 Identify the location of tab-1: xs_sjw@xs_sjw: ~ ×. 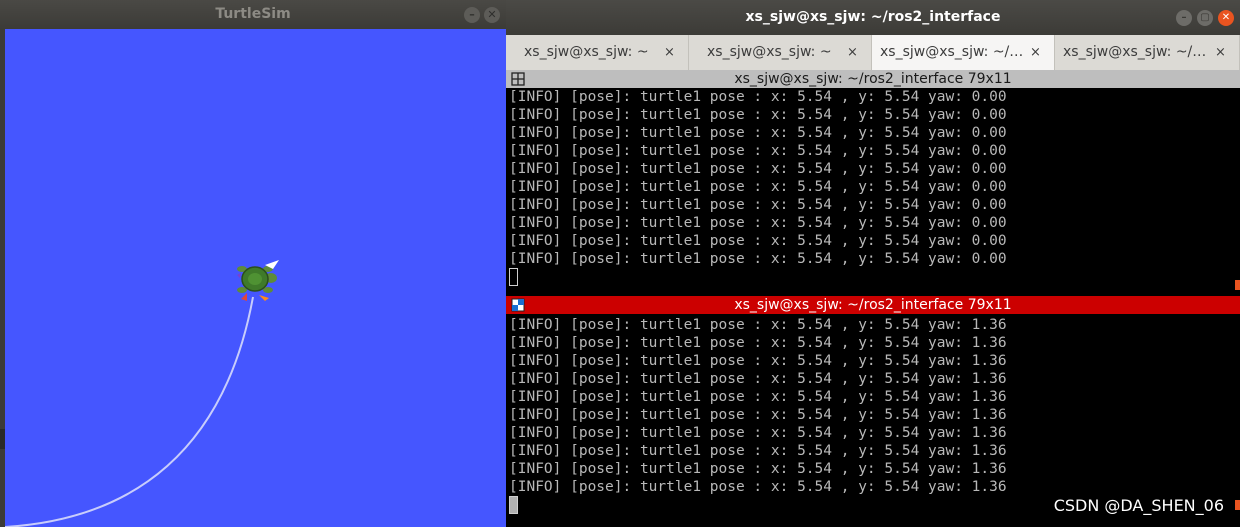
(597, 52).